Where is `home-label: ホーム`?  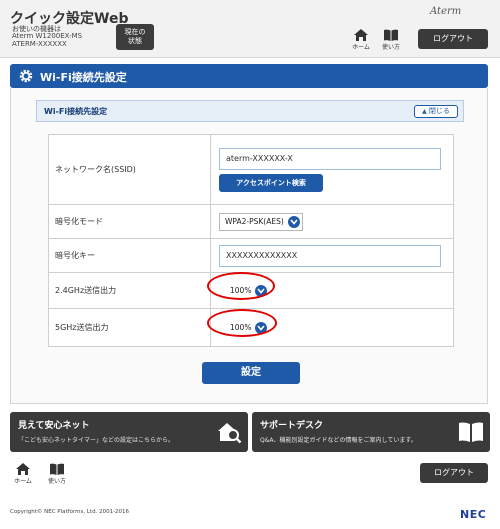
home-label: ホーム is located at coordinates (361, 47).